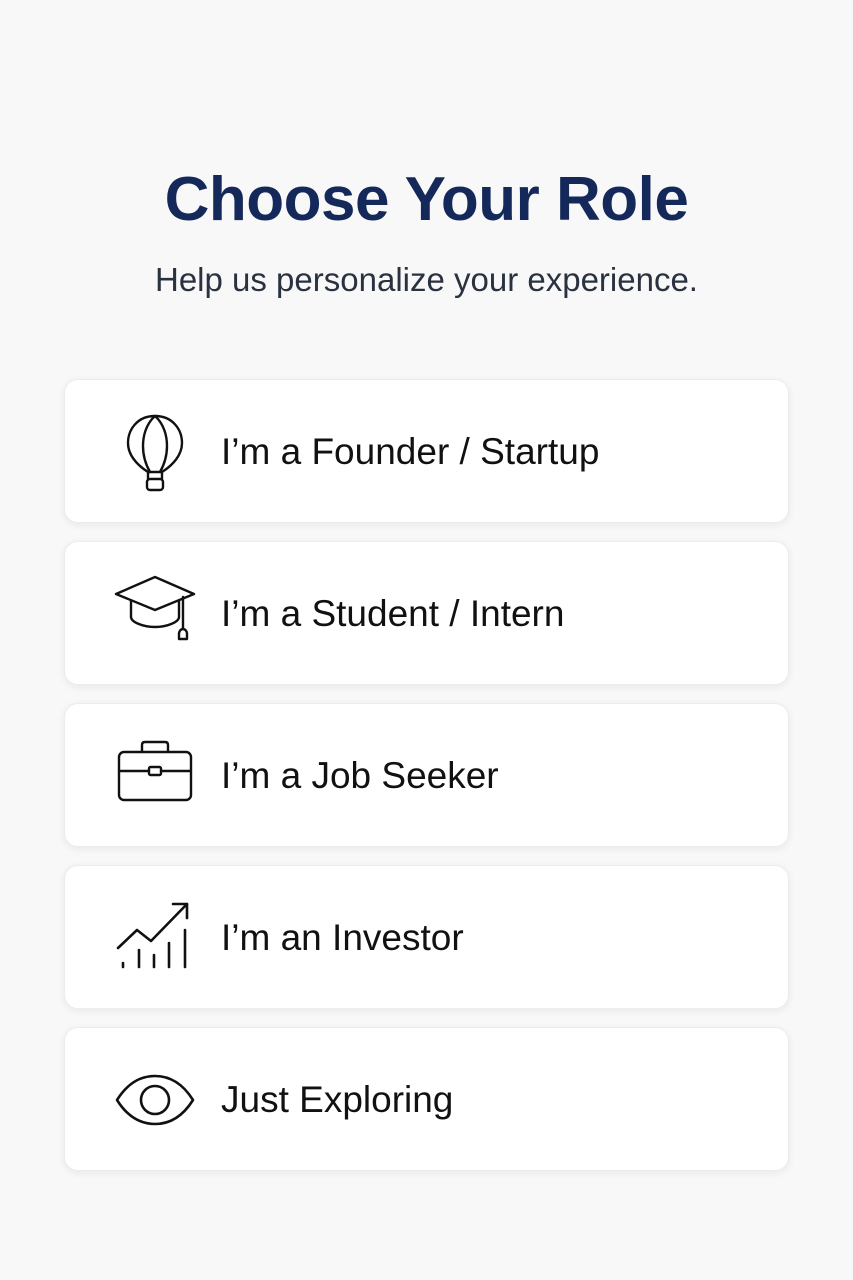 The image size is (853, 1280). I want to click on role-option-job-seeker: I’m a Job Seeker, so click(426, 775).